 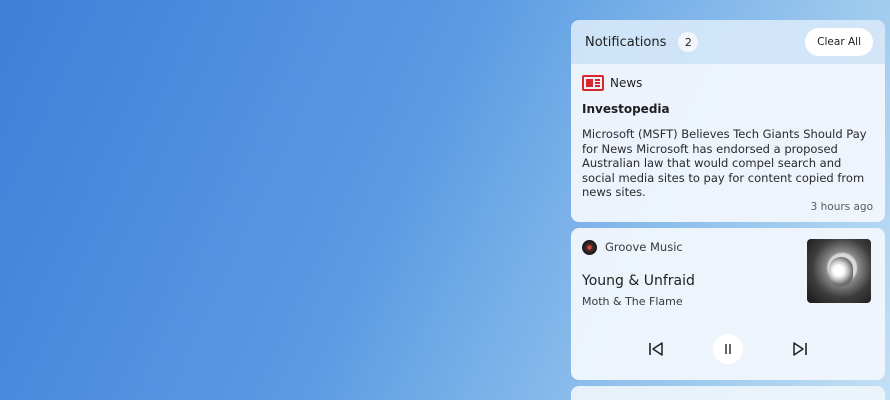 I want to click on previous-track-button, so click(x=656, y=349).